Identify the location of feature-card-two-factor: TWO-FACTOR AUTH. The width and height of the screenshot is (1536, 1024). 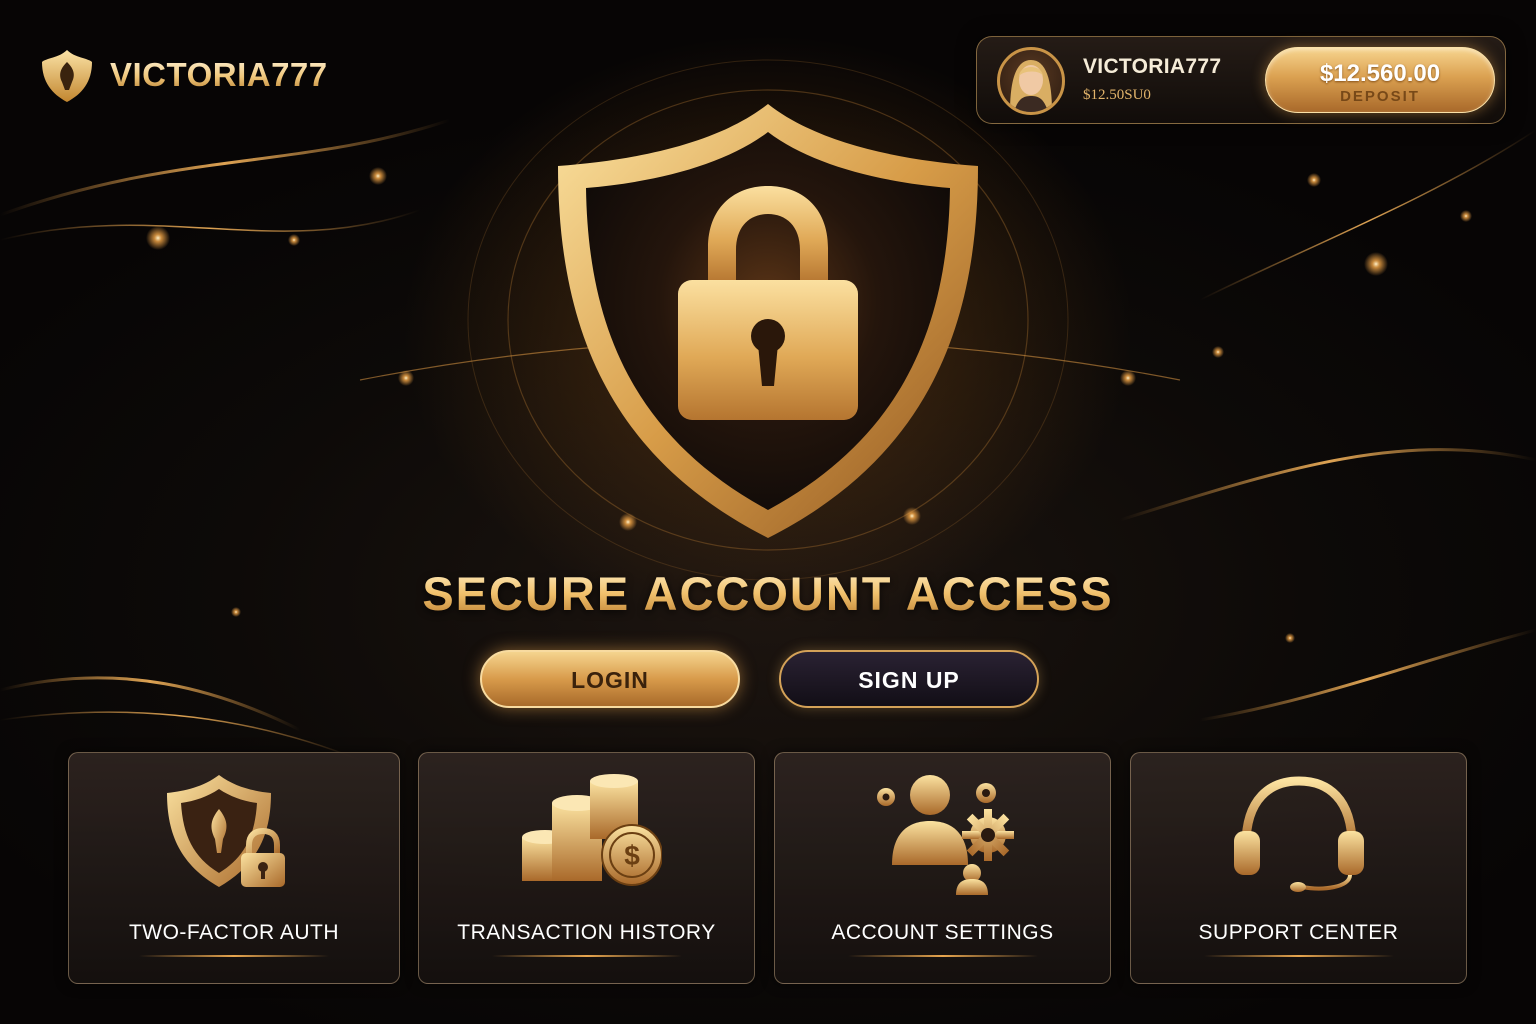
(234, 868).